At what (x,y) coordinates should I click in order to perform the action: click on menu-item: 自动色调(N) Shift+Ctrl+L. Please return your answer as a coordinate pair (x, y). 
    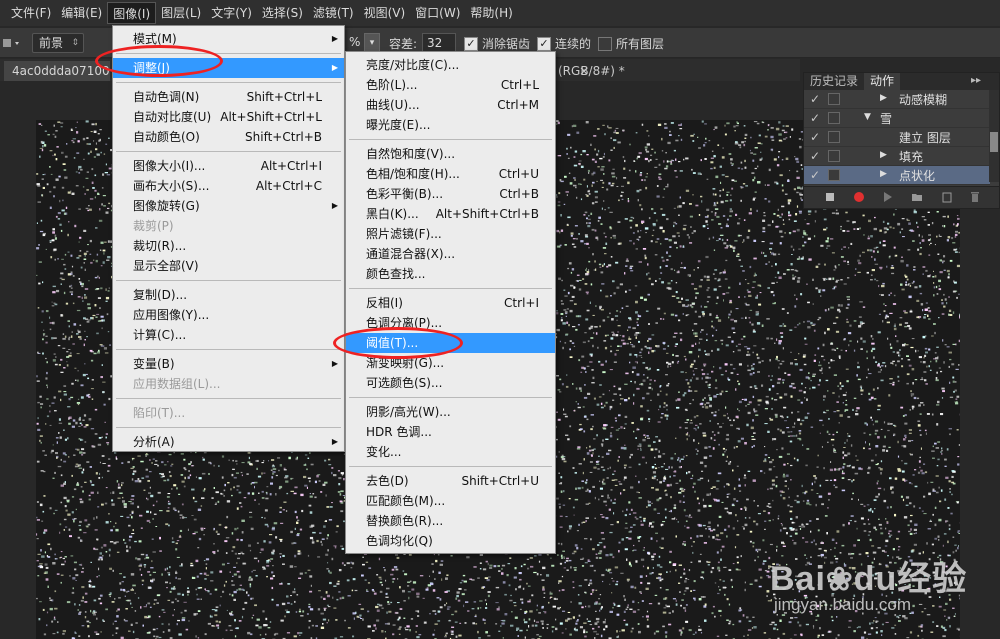
    Looking at the image, I should click on (228, 97).